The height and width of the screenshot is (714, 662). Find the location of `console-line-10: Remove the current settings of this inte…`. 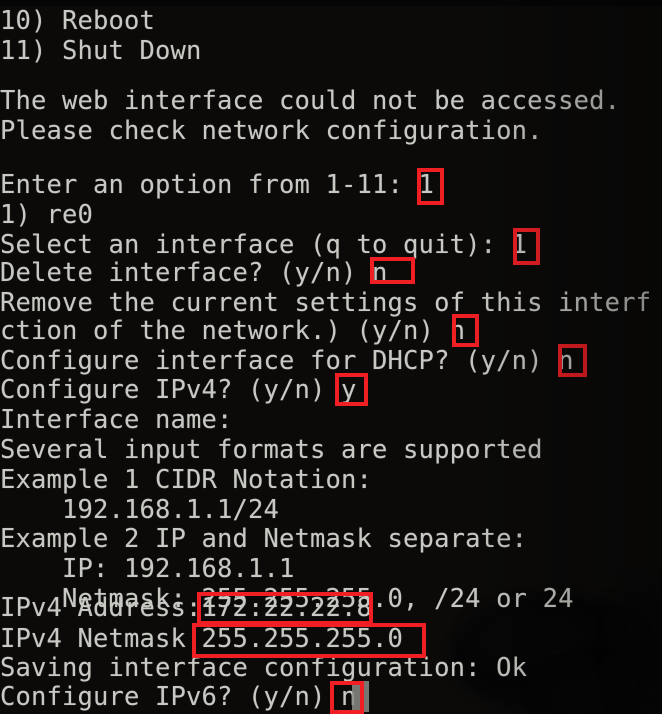

console-line-10: Remove the current settings of this inte… is located at coordinates (326, 303).